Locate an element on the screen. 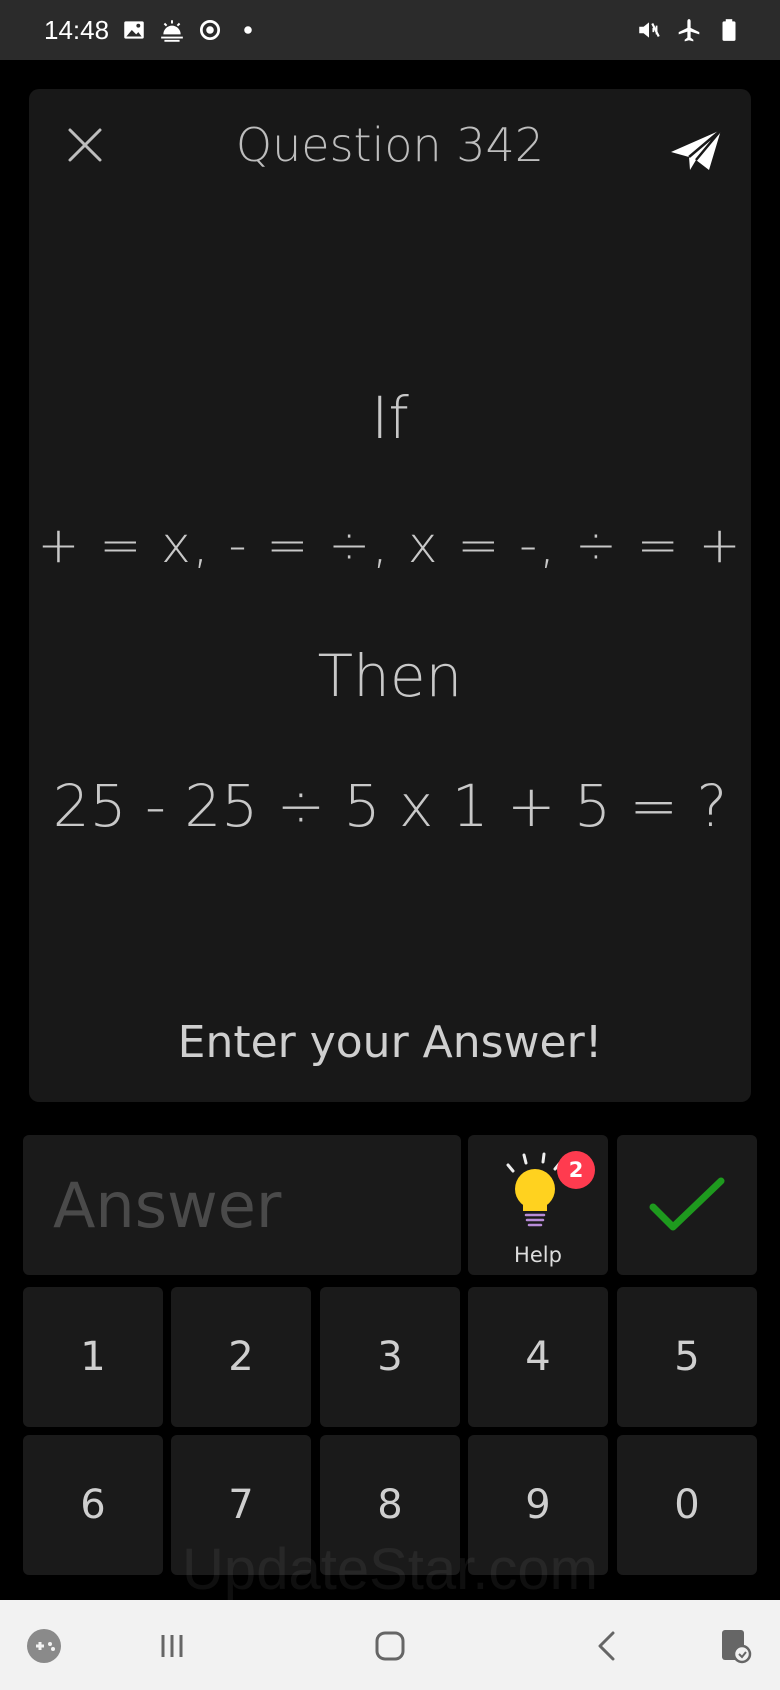 The image size is (780, 1690). submit-answer-button is located at coordinates (687, 1205).